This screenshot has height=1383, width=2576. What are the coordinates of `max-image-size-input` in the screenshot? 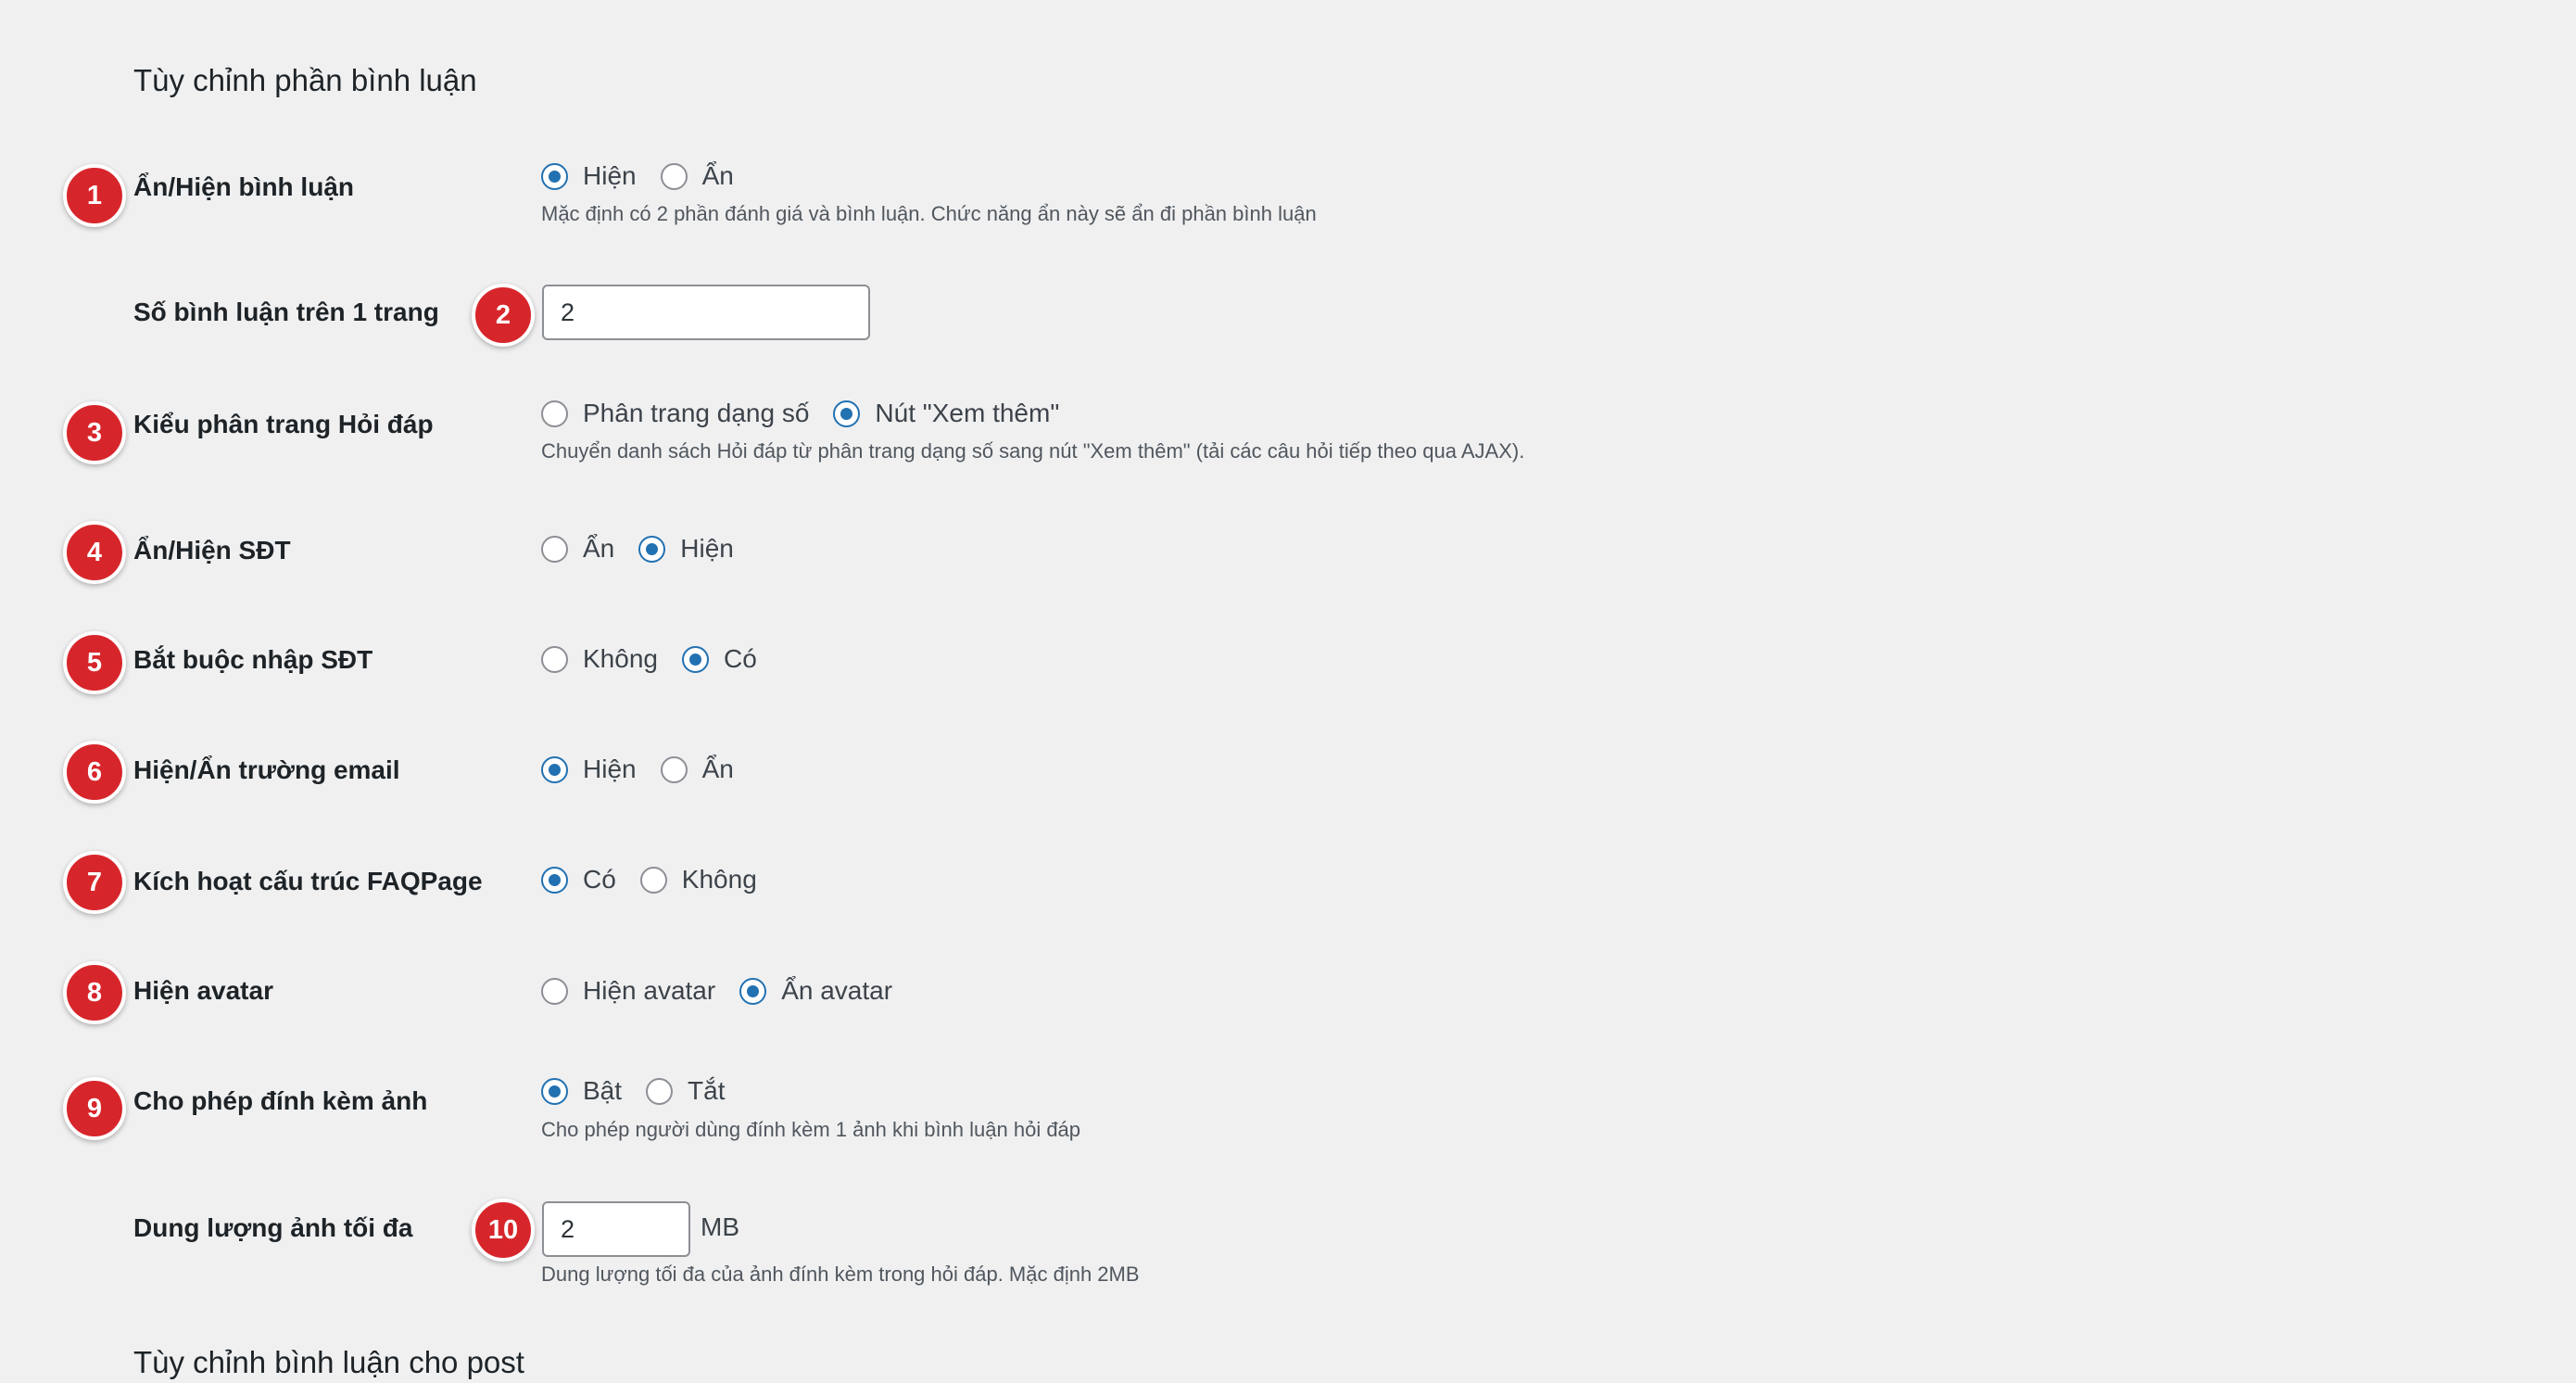 It's located at (616, 1229).